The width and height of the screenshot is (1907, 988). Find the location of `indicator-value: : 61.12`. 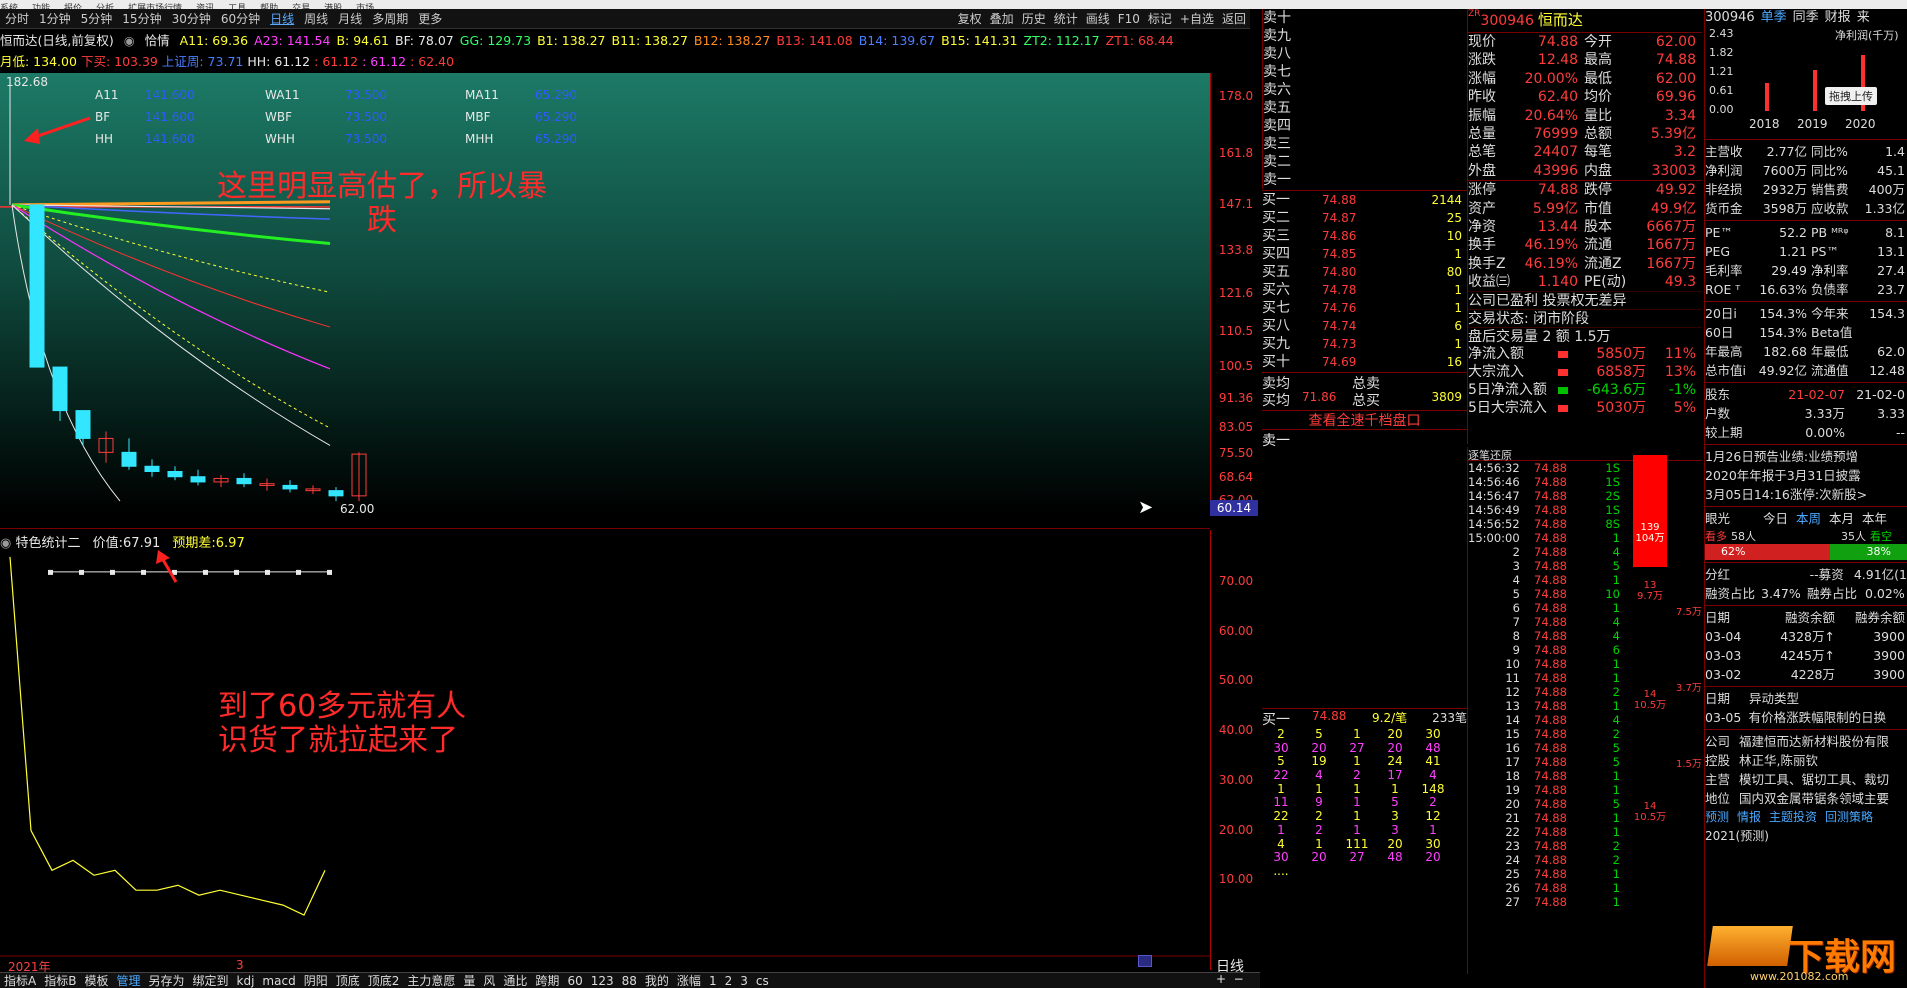

indicator-value: : 61.12 is located at coordinates (336, 61).